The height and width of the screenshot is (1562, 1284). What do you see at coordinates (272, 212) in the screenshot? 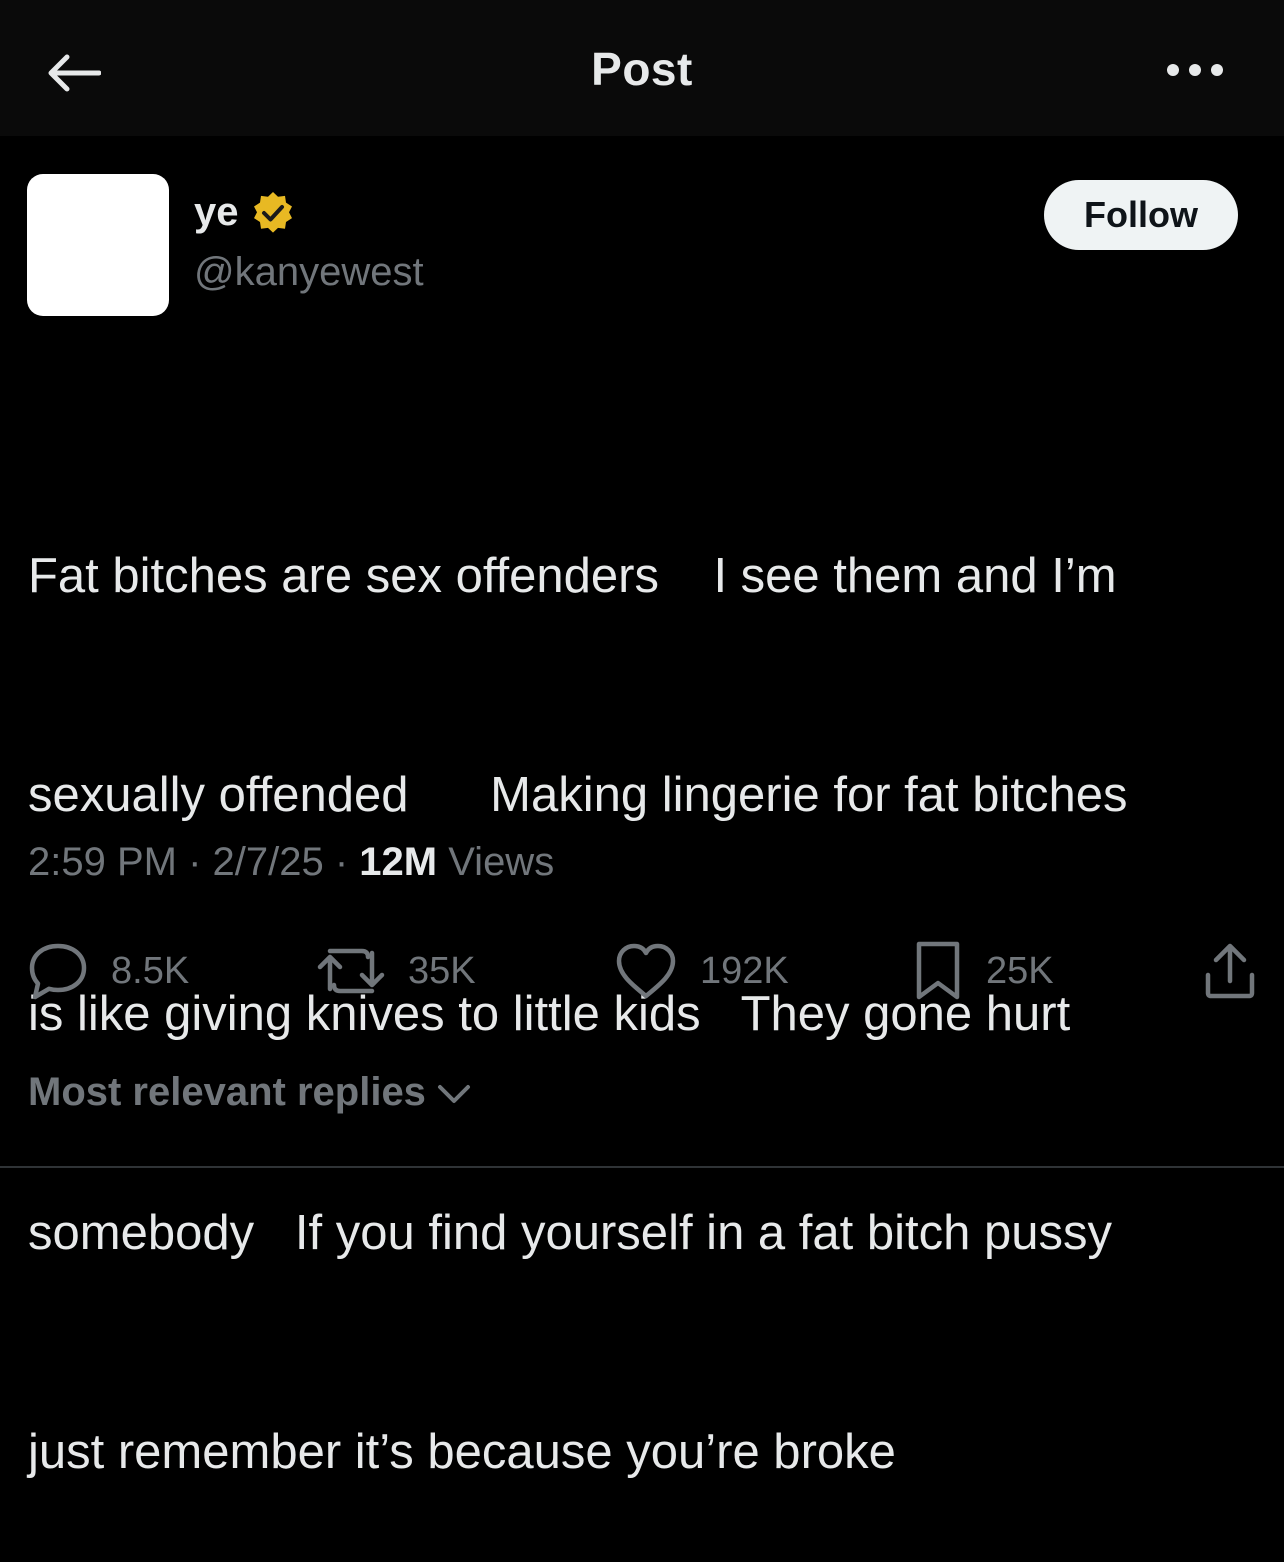
I see `verified-badge-icon` at bounding box center [272, 212].